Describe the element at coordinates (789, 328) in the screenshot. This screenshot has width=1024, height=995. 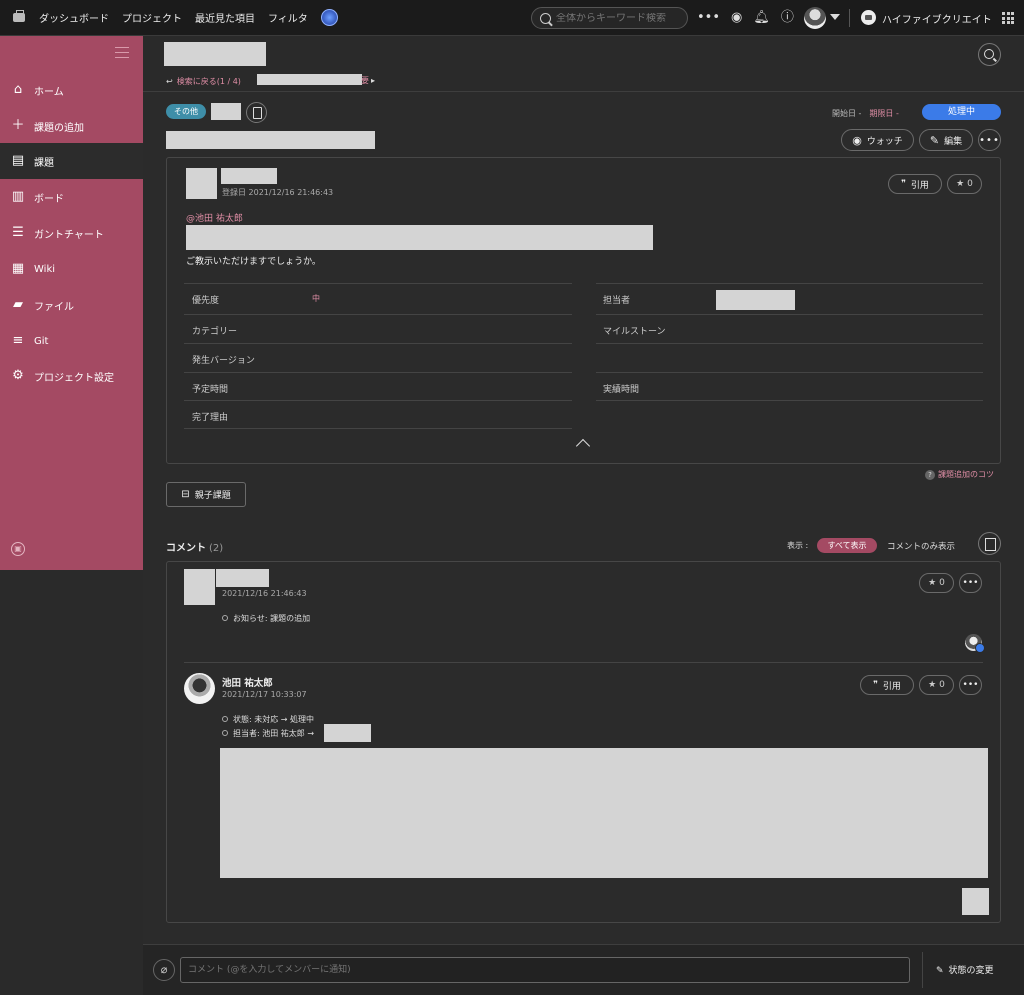
I see `attr-milestone: マイルストーン` at that location.